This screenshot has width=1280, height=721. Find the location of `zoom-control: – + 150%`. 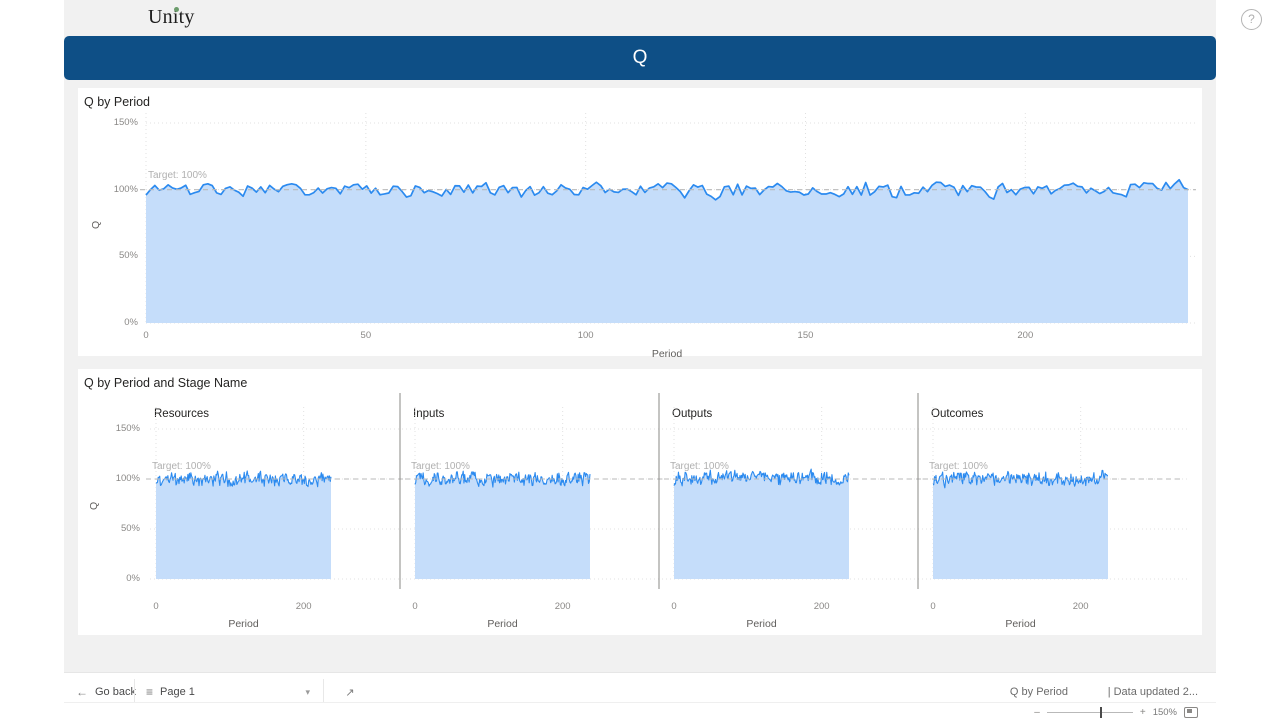

zoom-control: – + 150% is located at coordinates (1116, 712).